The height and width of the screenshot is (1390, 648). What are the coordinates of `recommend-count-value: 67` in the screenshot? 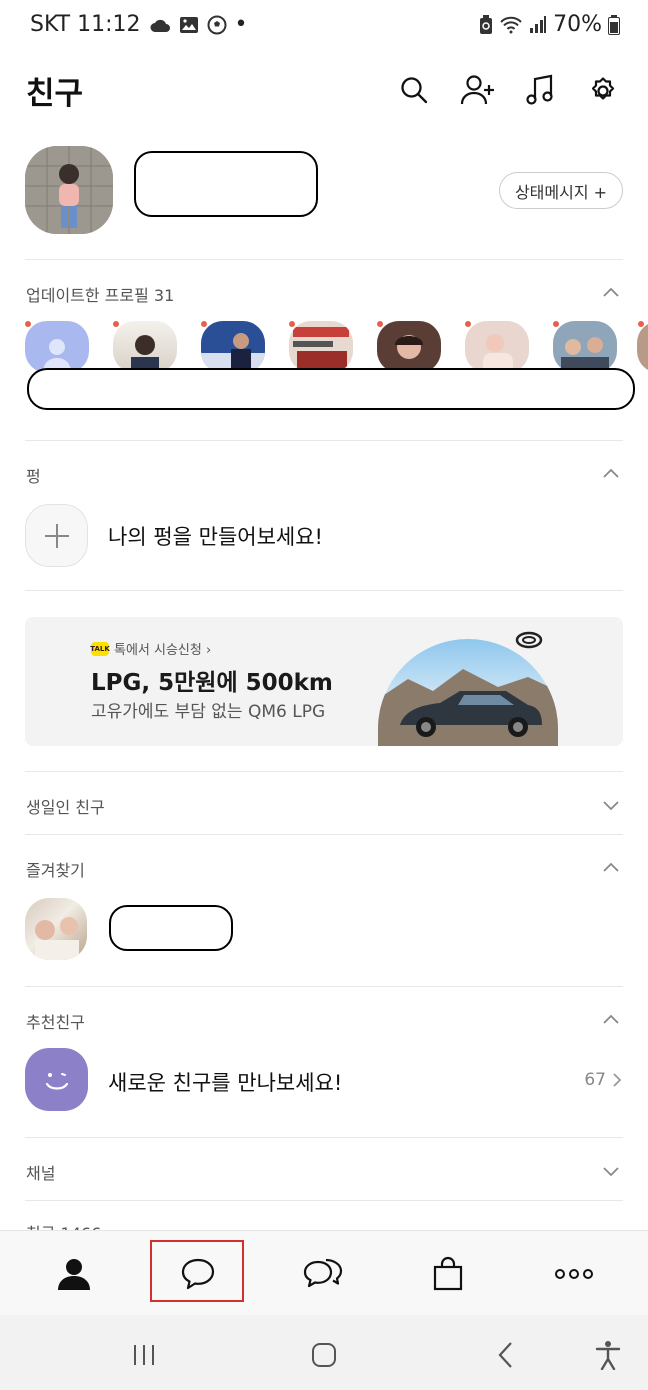 It's located at (595, 1080).